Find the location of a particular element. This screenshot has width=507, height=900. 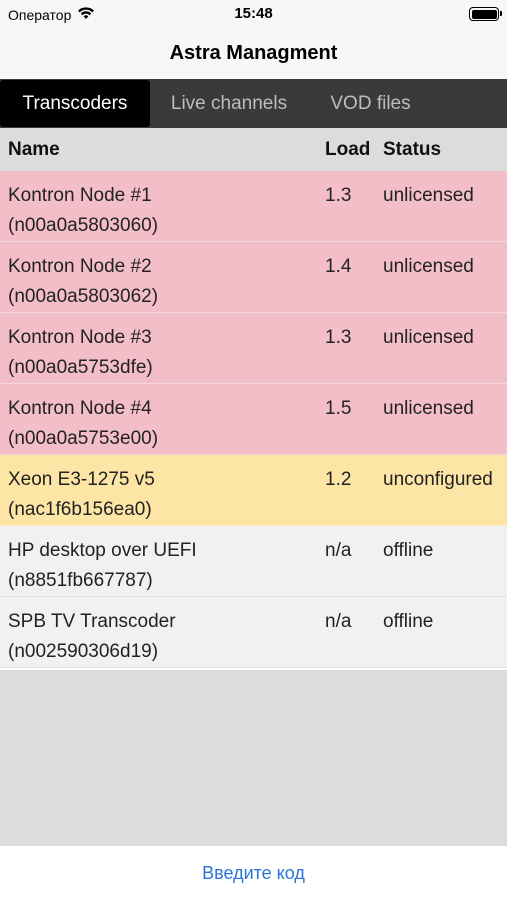

navigation-bar: Astra Managment is located at coordinates (253, 53).